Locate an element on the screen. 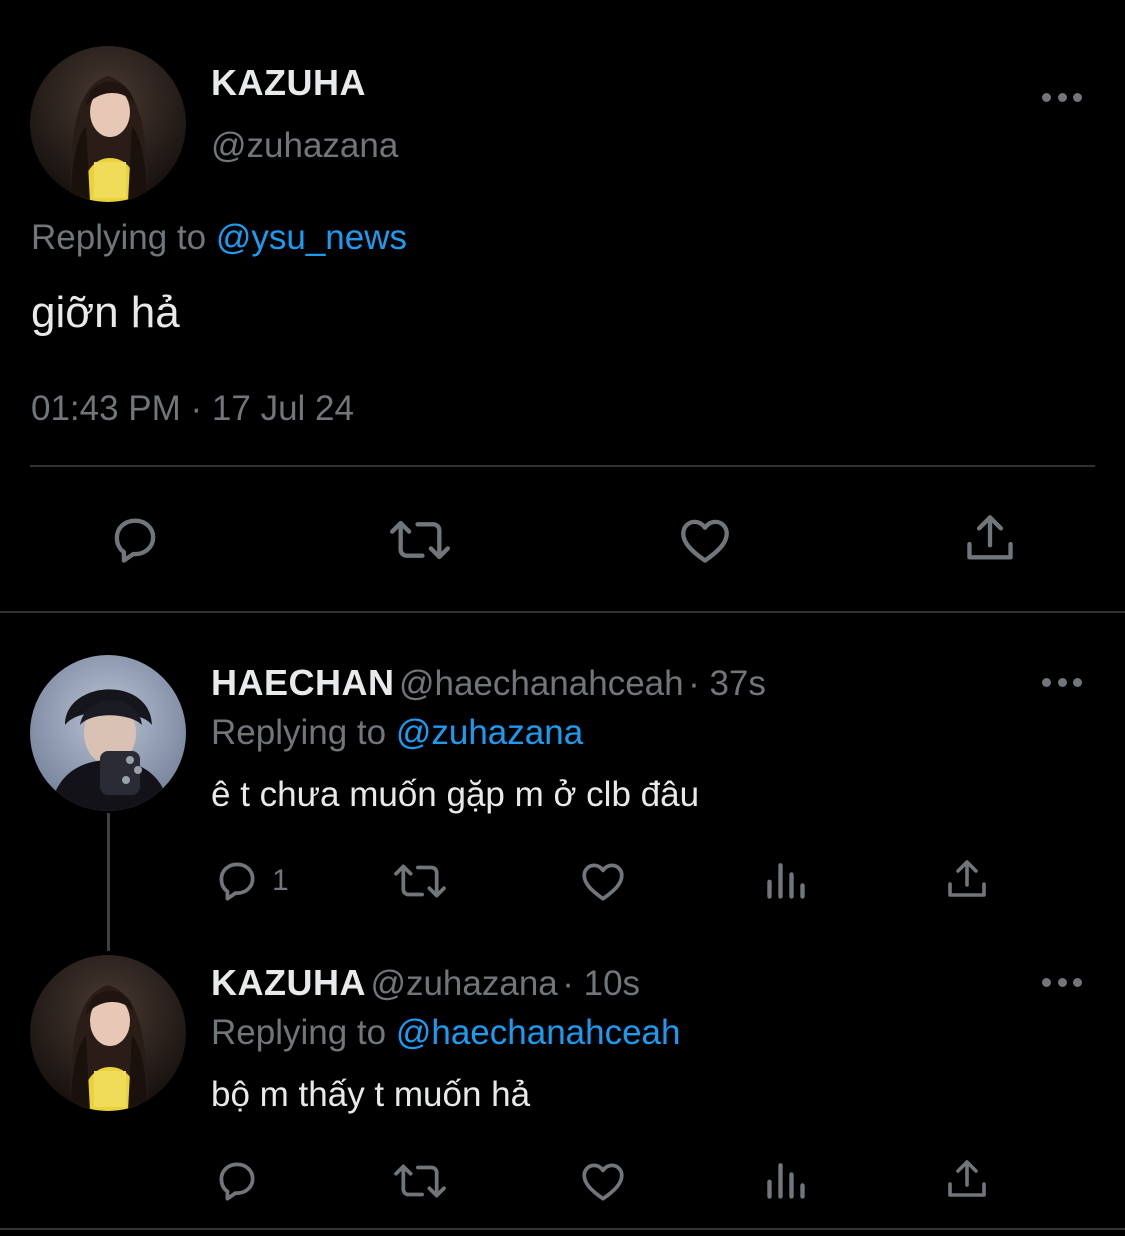 This screenshot has height=1236, width=1125. relative-time: · 10s is located at coordinates (601, 983).